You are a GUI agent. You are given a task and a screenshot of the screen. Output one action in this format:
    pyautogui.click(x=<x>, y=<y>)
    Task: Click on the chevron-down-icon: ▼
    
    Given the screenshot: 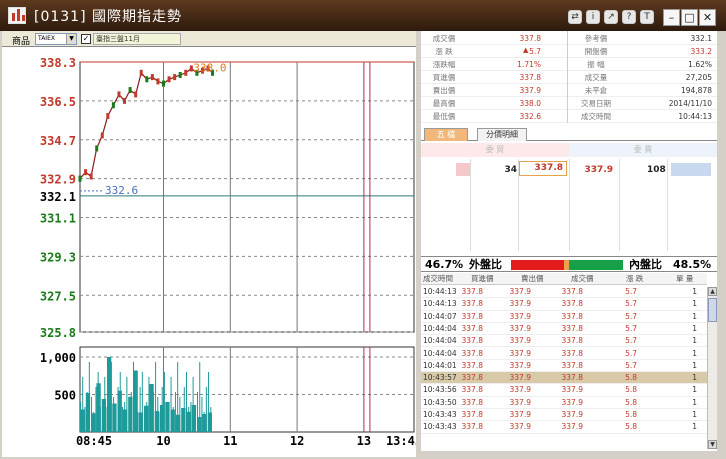 What is the action you would take?
    pyautogui.click(x=71, y=39)
    